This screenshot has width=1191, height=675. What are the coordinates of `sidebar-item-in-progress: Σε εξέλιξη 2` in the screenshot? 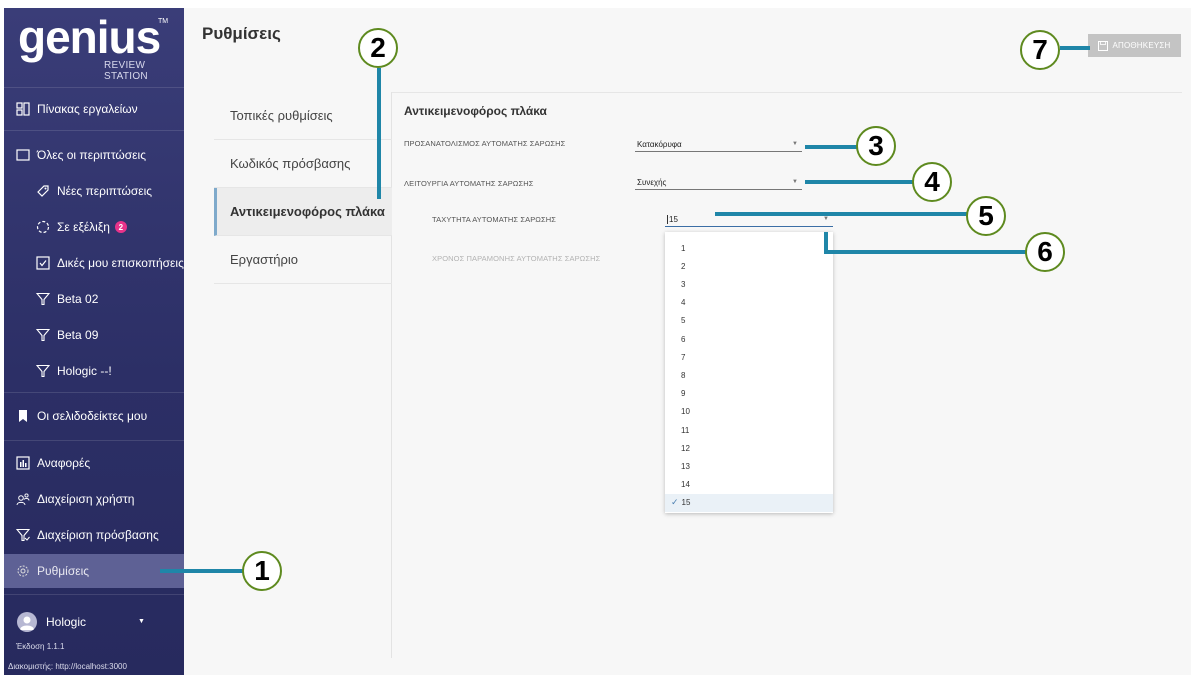 It's located at (94, 227).